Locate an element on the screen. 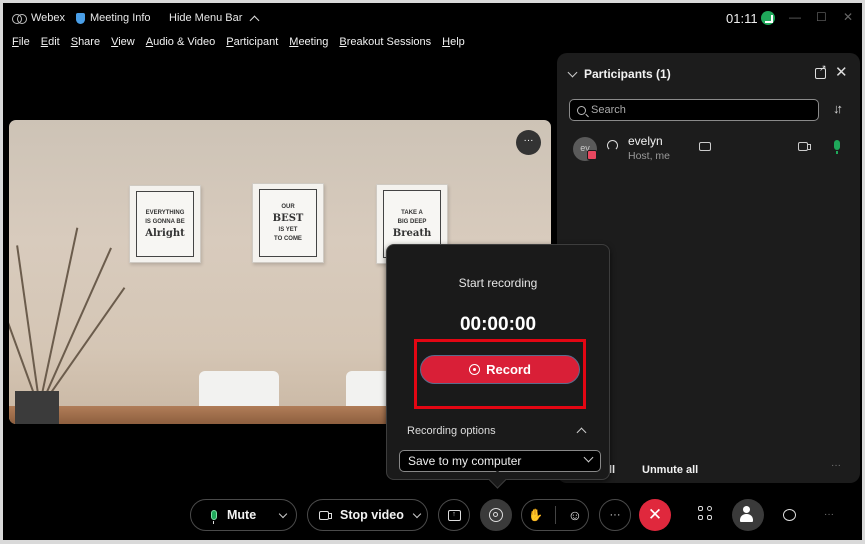 Image resolution: width=865 pixels, height=544 pixels. video-more-options-button: ··· is located at coordinates (528, 142).